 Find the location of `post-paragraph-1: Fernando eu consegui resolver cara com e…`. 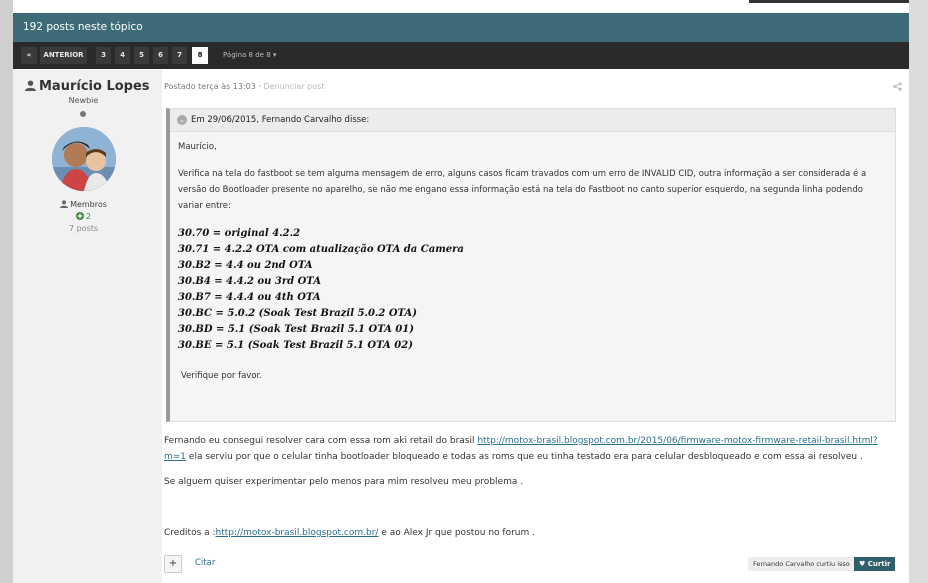

post-paragraph-1: Fernando eu consegui resolver cara com e… is located at coordinates (529, 449).